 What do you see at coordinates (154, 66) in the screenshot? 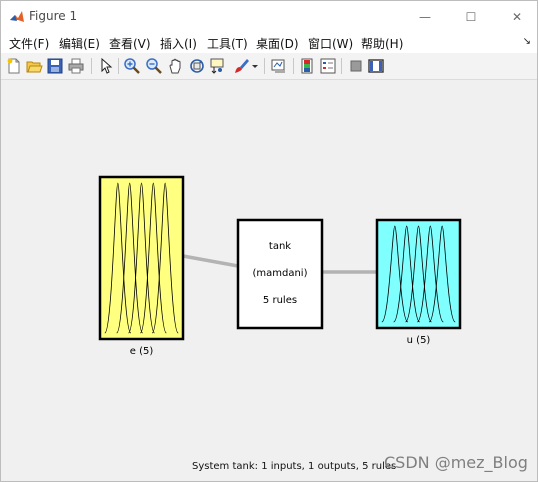
I see `zoom-out-icon` at bounding box center [154, 66].